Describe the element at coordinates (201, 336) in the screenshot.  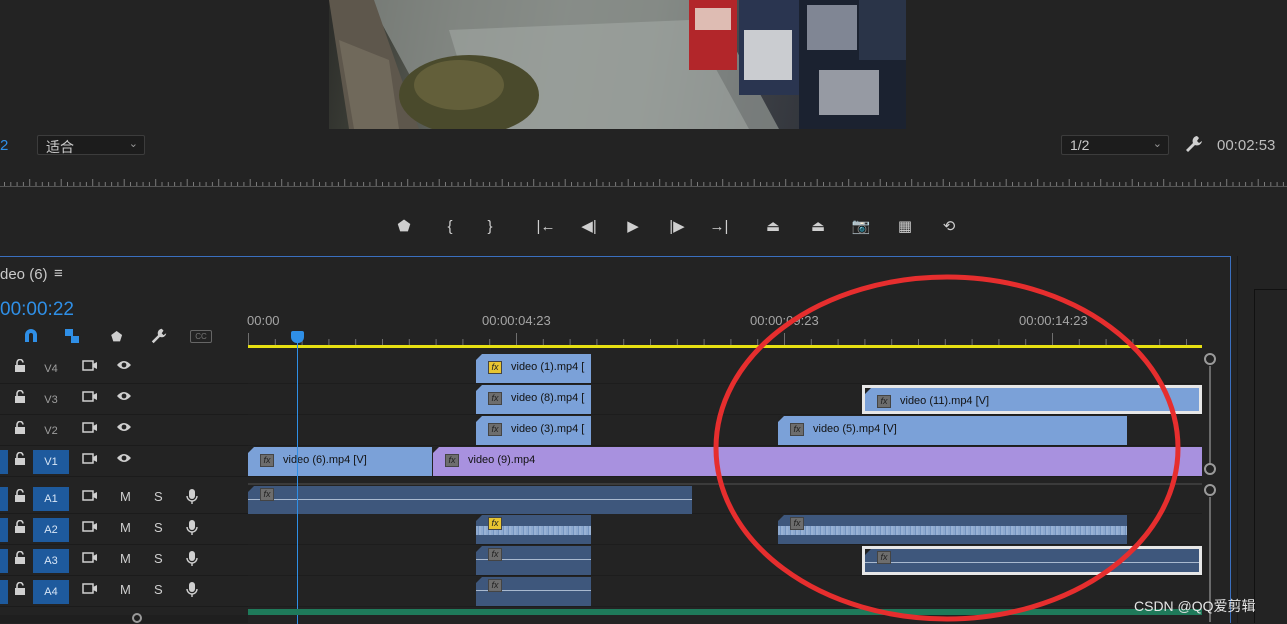
I see `captions-icon: CC` at that location.